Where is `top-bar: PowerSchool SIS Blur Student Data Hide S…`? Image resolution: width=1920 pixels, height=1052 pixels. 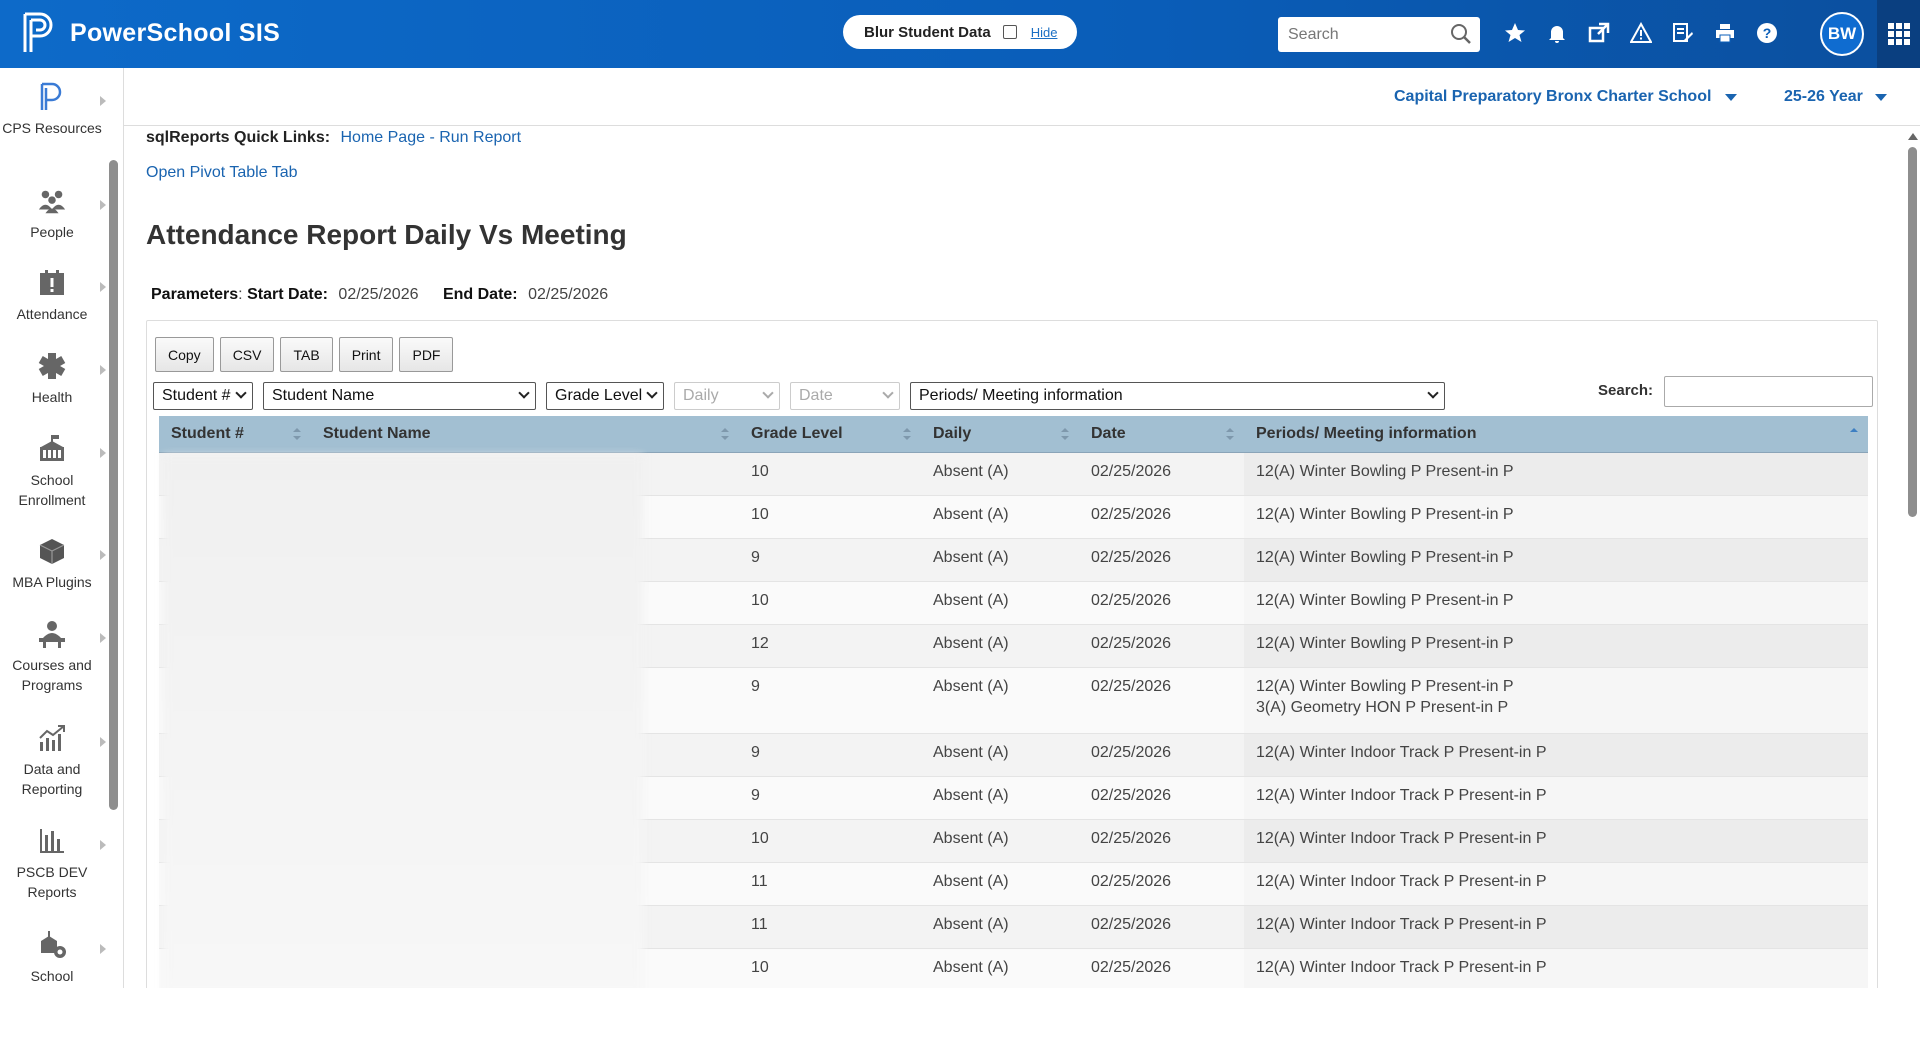 top-bar: PowerSchool SIS Blur Student Data Hide S… is located at coordinates (960, 34).